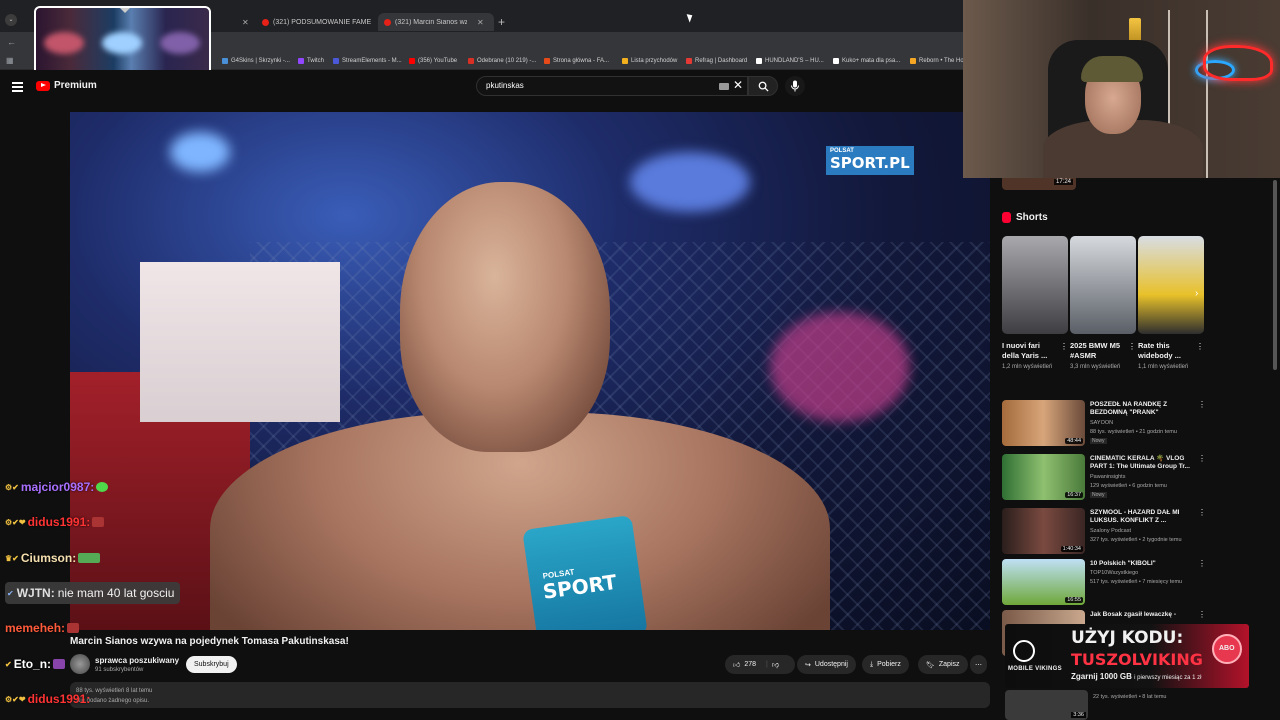 The width and height of the screenshot is (1280, 720). I want to click on microphone-icon, so click(795, 86).